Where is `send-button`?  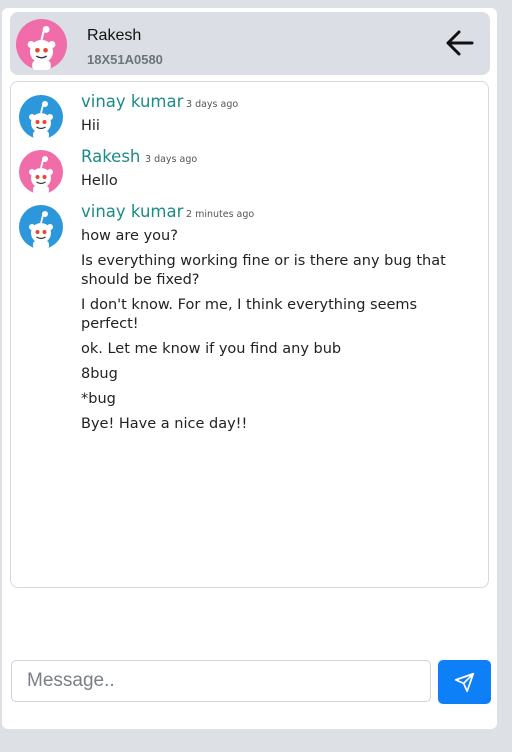 send-button is located at coordinates (464, 682).